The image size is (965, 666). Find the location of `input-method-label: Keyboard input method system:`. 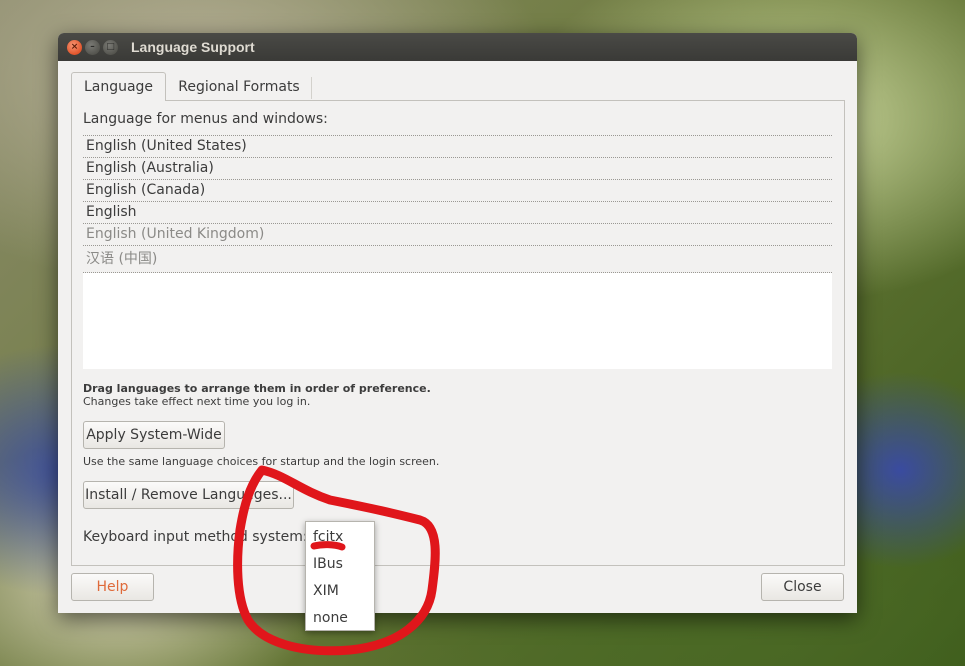

input-method-label: Keyboard input method system: is located at coordinates (195, 537).